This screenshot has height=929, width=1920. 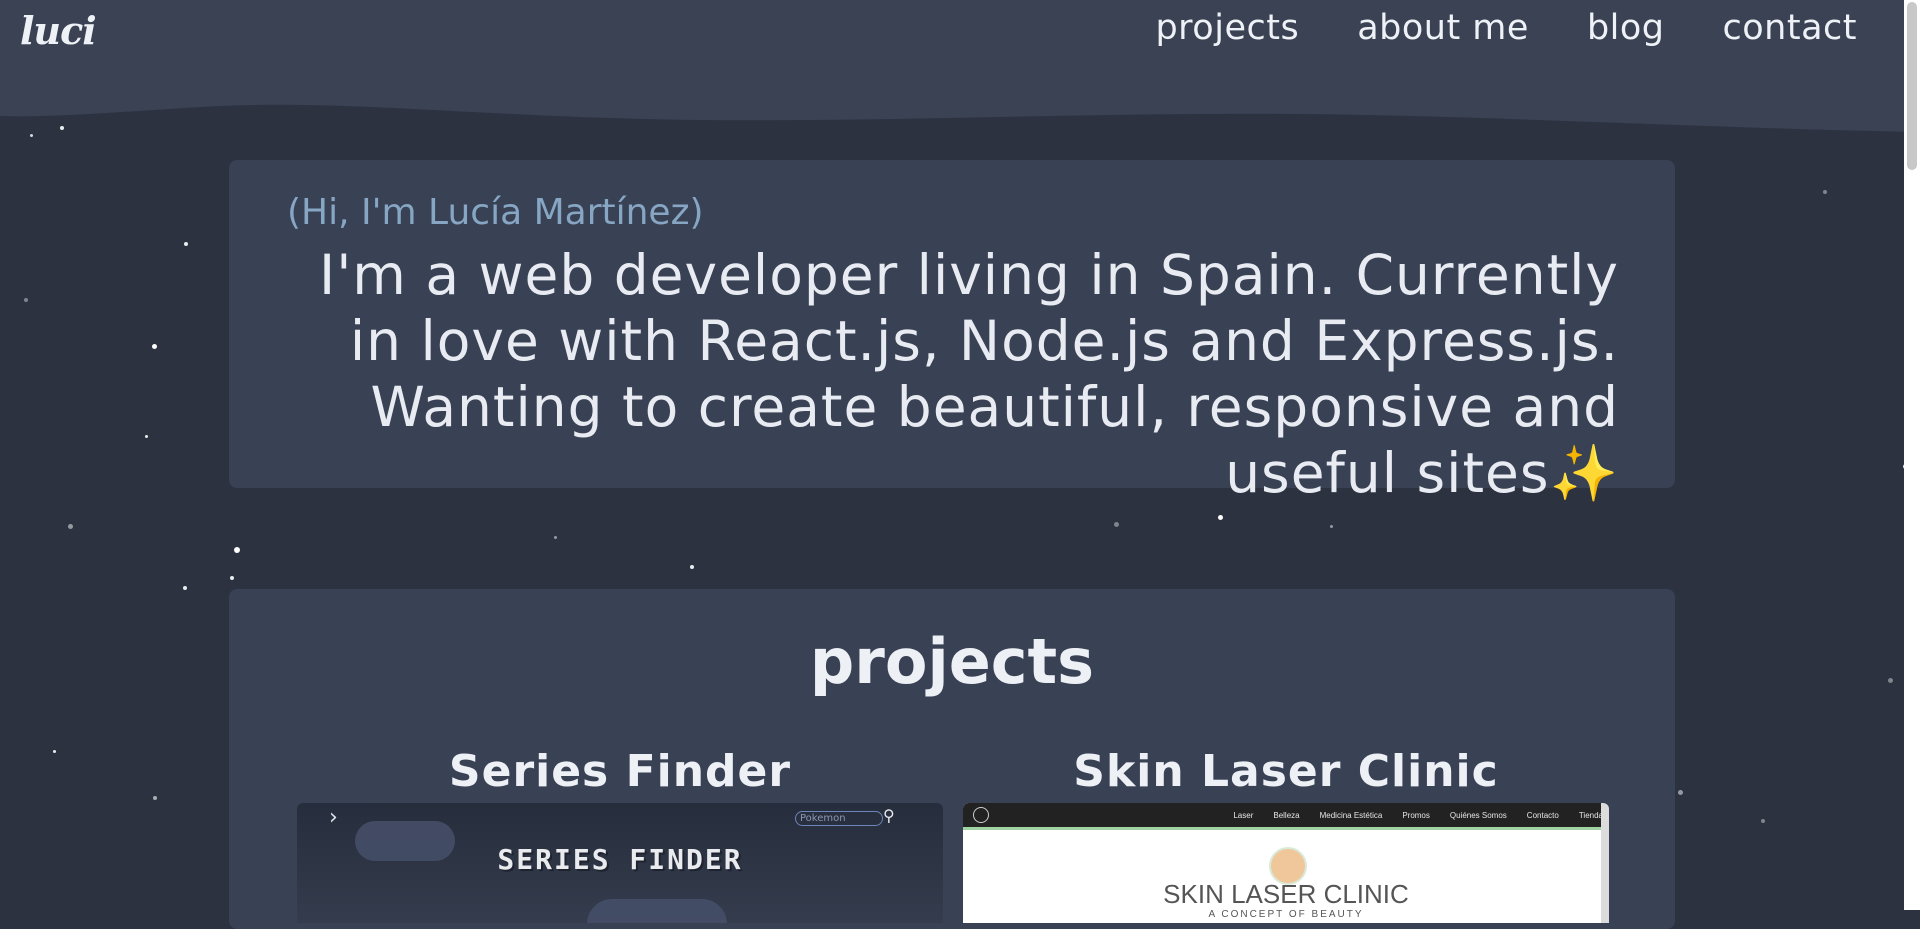 What do you see at coordinates (952, 661) in the screenshot?
I see `projects-heading: projects` at bounding box center [952, 661].